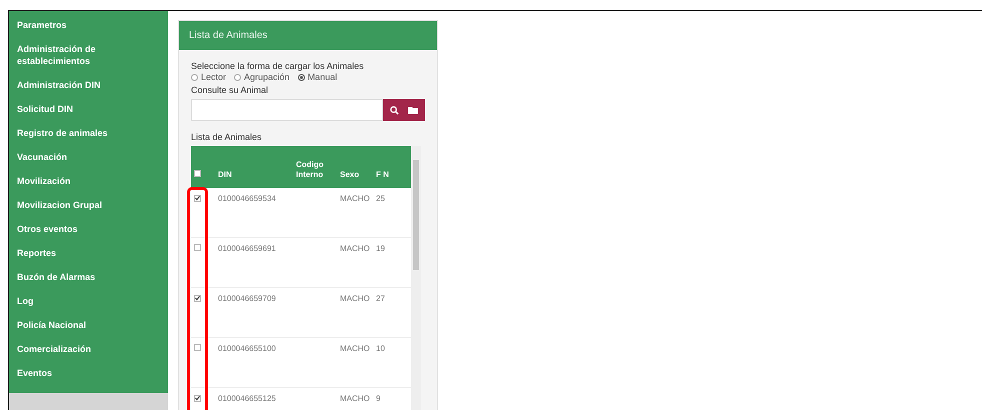 Image resolution: width=982 pixels, height=410 pixels. I want to click on search-button, so click(394, 110).